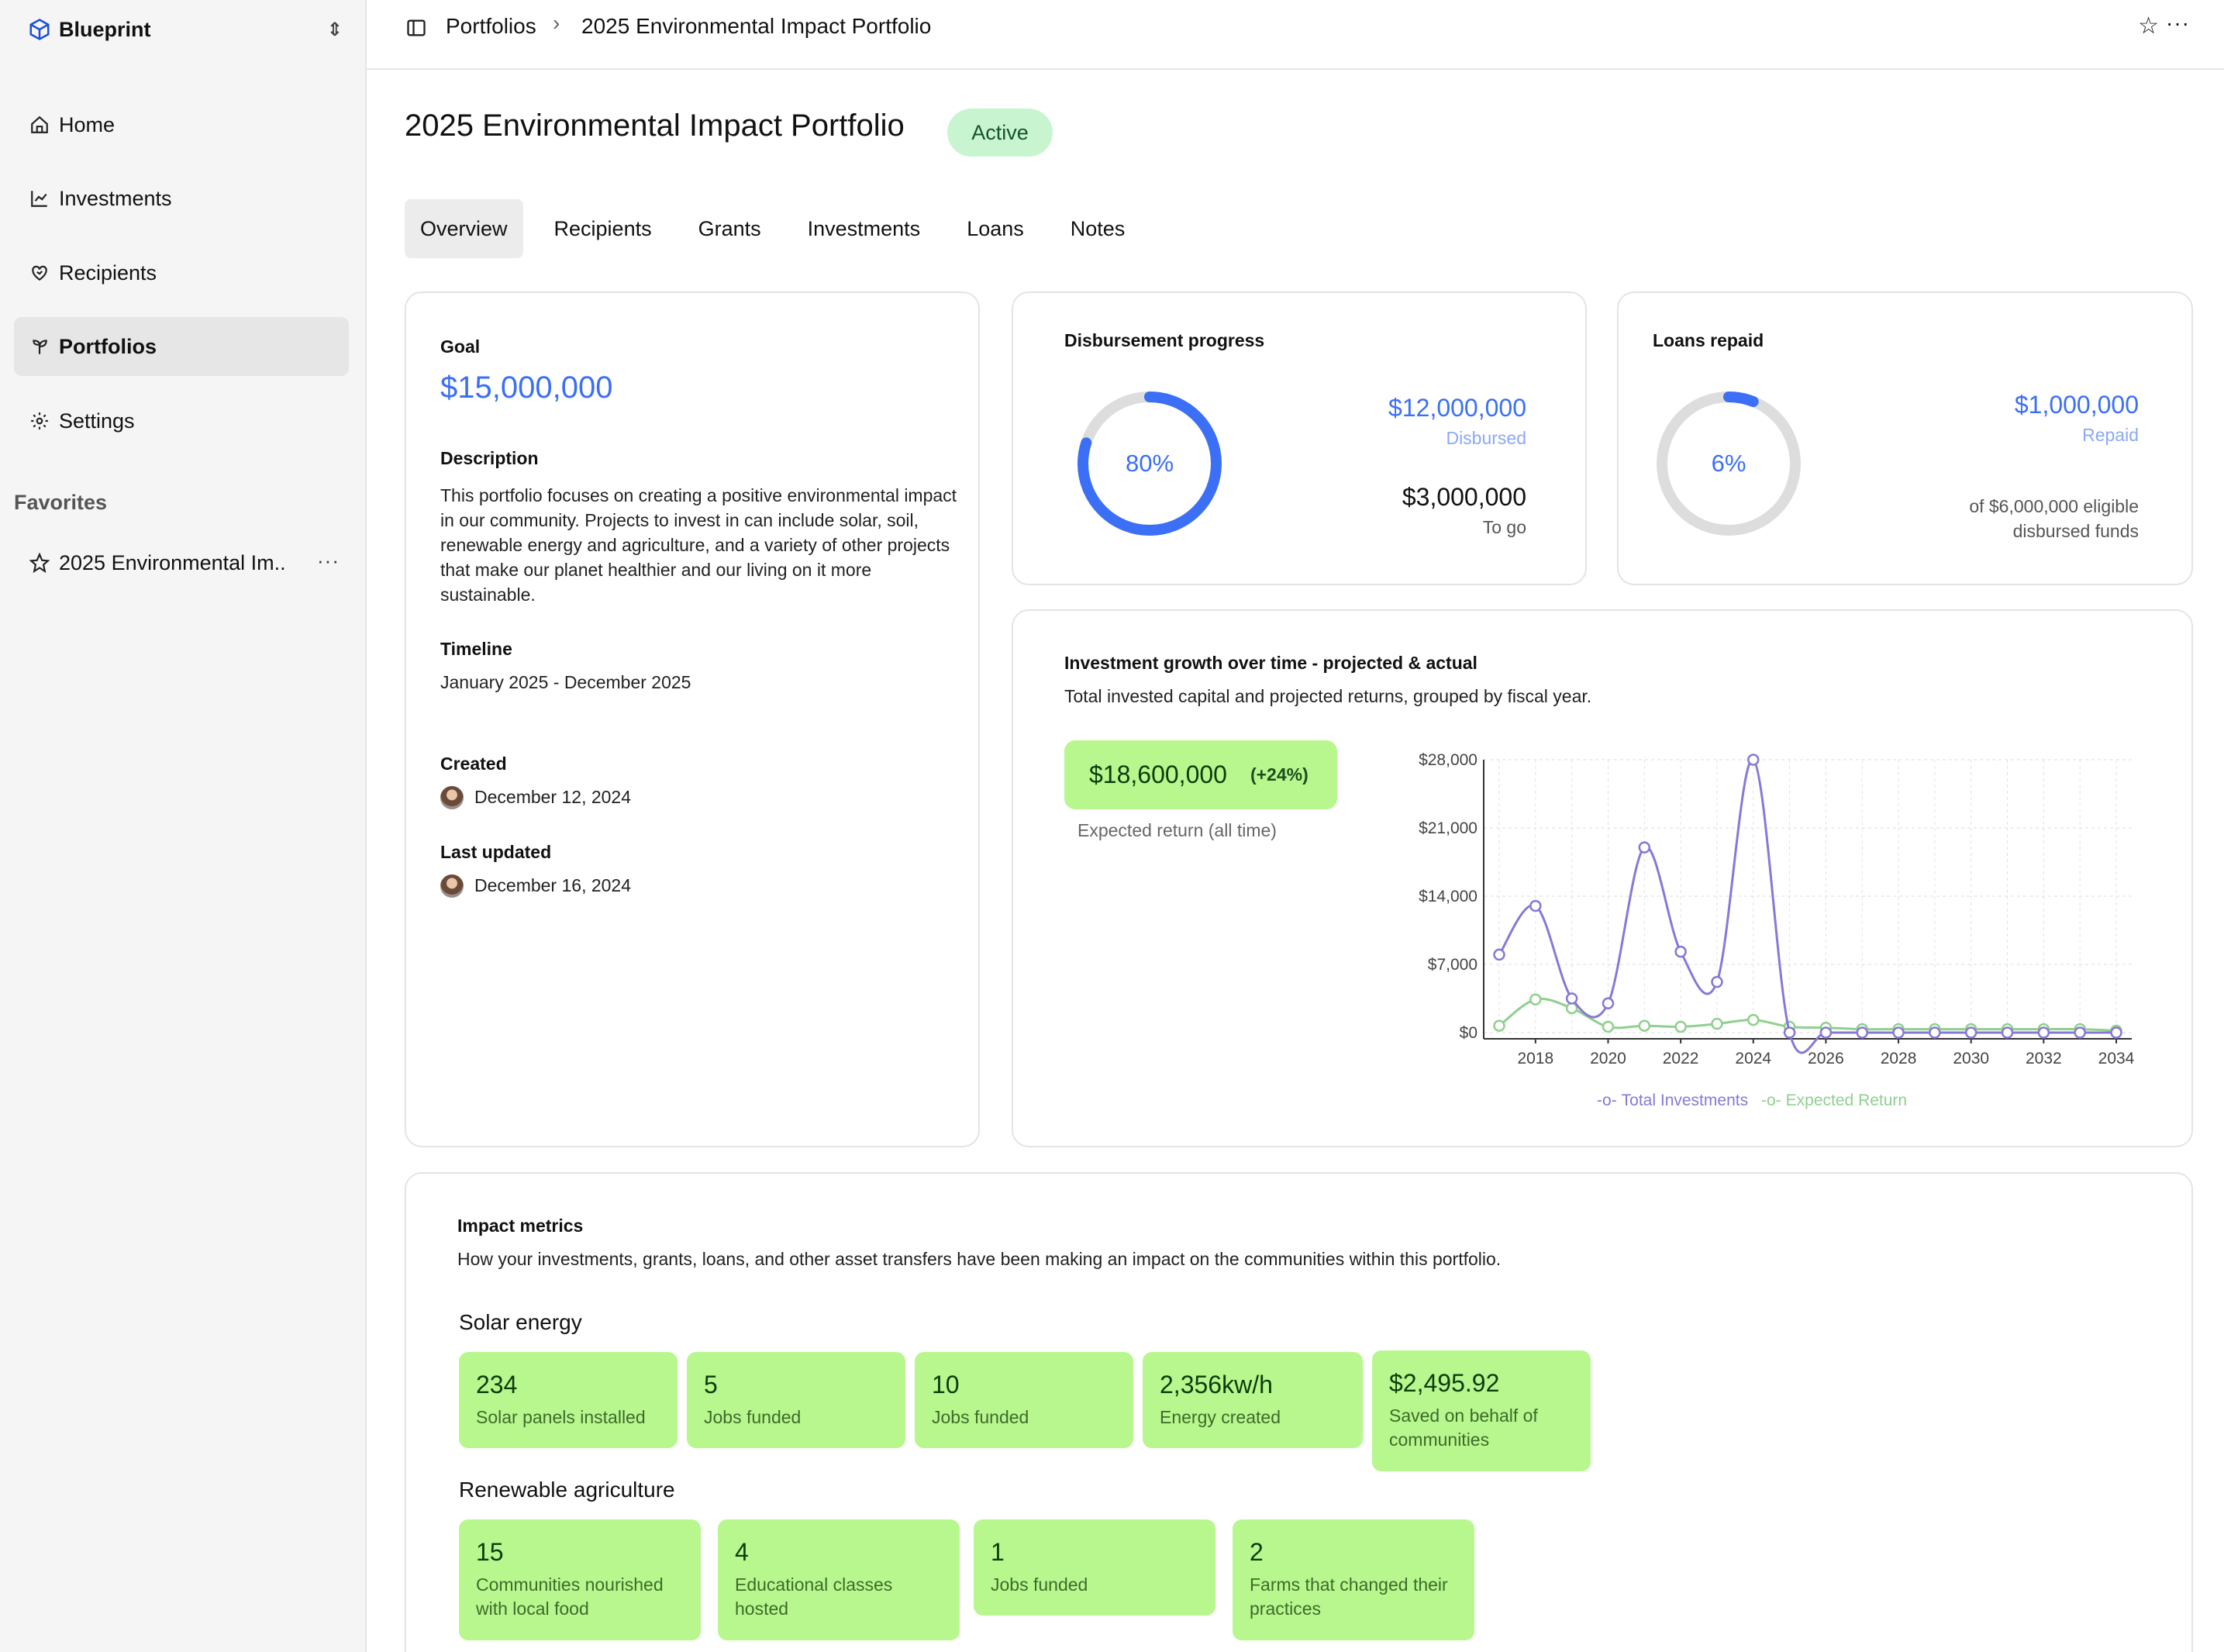 The width and height of the screenshot is (2224, 1652). Describe the element at coordinates (1444, 1383) in the screenshot. I see `metric-value: $2,495.92` at that location.